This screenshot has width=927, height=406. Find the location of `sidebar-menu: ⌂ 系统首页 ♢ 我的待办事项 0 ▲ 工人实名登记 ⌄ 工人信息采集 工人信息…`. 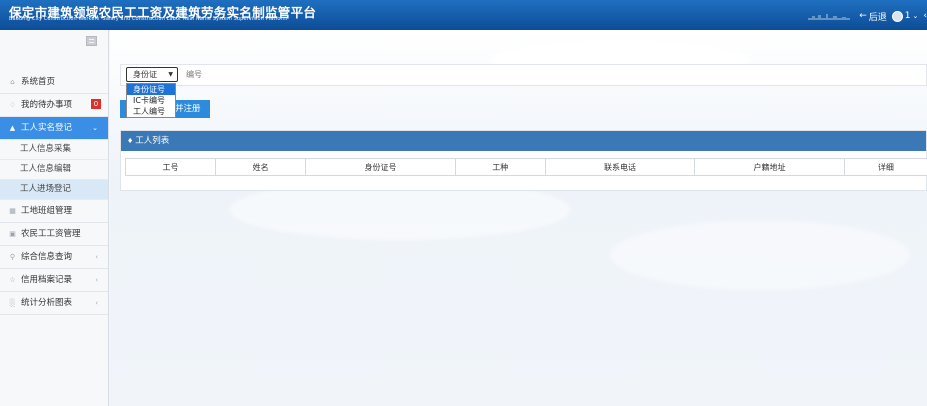

sidebar-menu: ⌂ 系统首页 ♢ 我的待办事项 0 ▲ 工人实名登记 ⌄ 工人信息采集 工人信息… is located at coordinates (54, 193).